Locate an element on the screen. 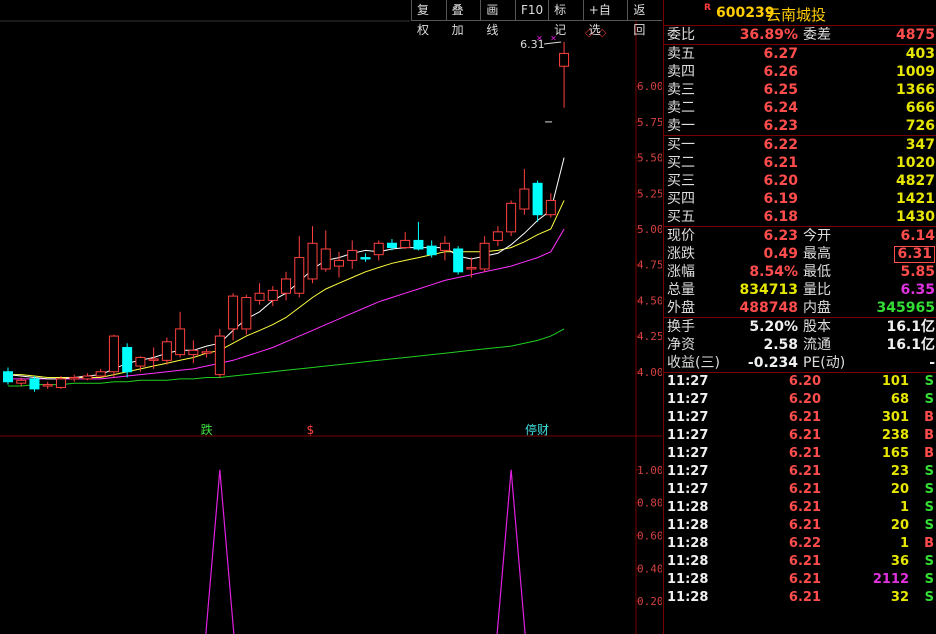 This screenshot has width=936, height=634. price-tick-label: 6.00 is located at coordinates (649, 86).